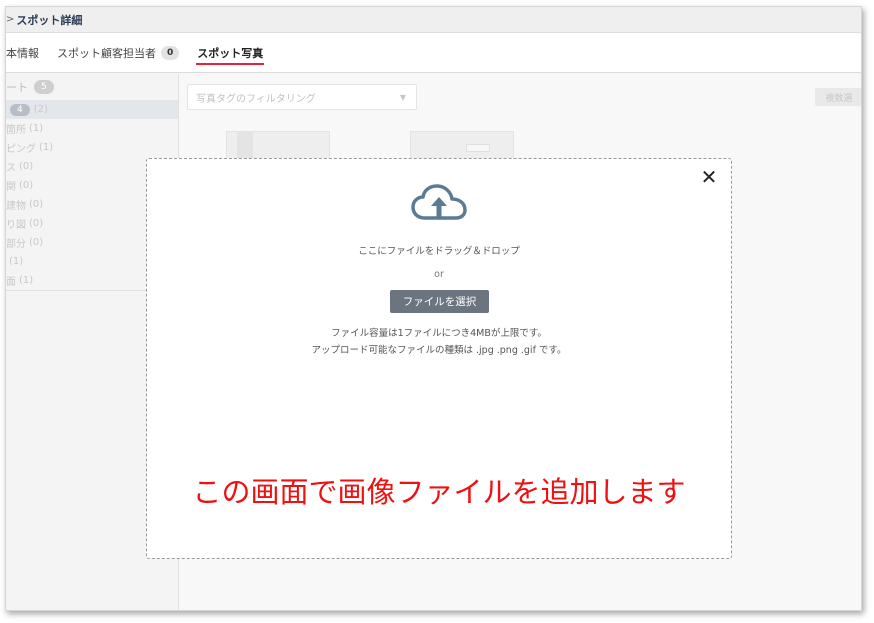  Describe the element at coordinates (17, 87) in the screenshot. I see `sidebar-header-label: ート` at that location.